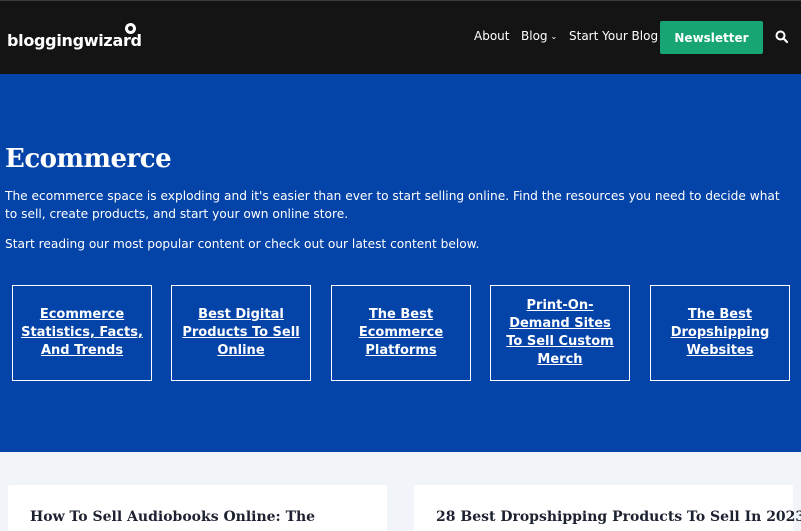 Image resolution: width=801 pixels, height=531 pixels. I want to click on article-title: How To Sell Audiobooks Online: The, so click(172, 517).